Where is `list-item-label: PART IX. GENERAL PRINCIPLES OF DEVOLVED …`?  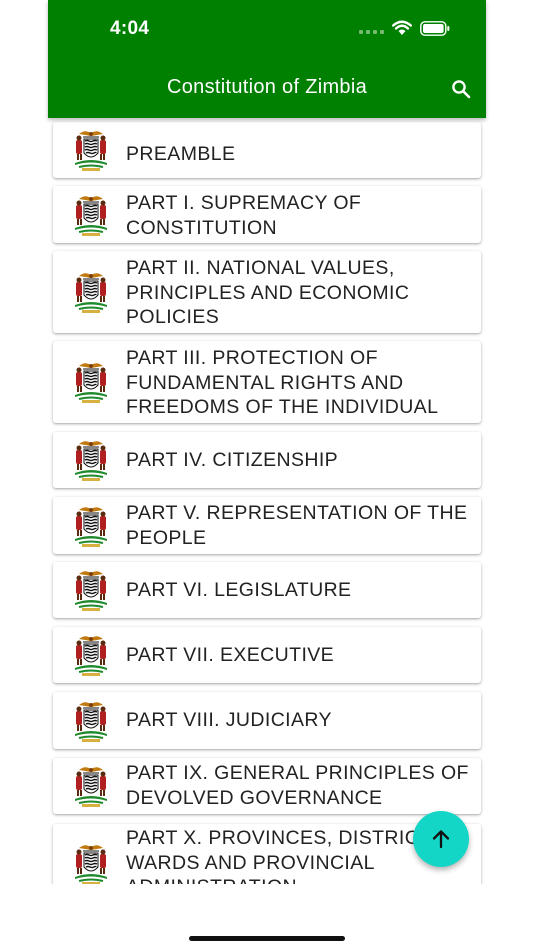 list-item-label: PART IX. GENERAL PRINCIPLES OF DEVOLVED … is located at coordinates (297, 785).